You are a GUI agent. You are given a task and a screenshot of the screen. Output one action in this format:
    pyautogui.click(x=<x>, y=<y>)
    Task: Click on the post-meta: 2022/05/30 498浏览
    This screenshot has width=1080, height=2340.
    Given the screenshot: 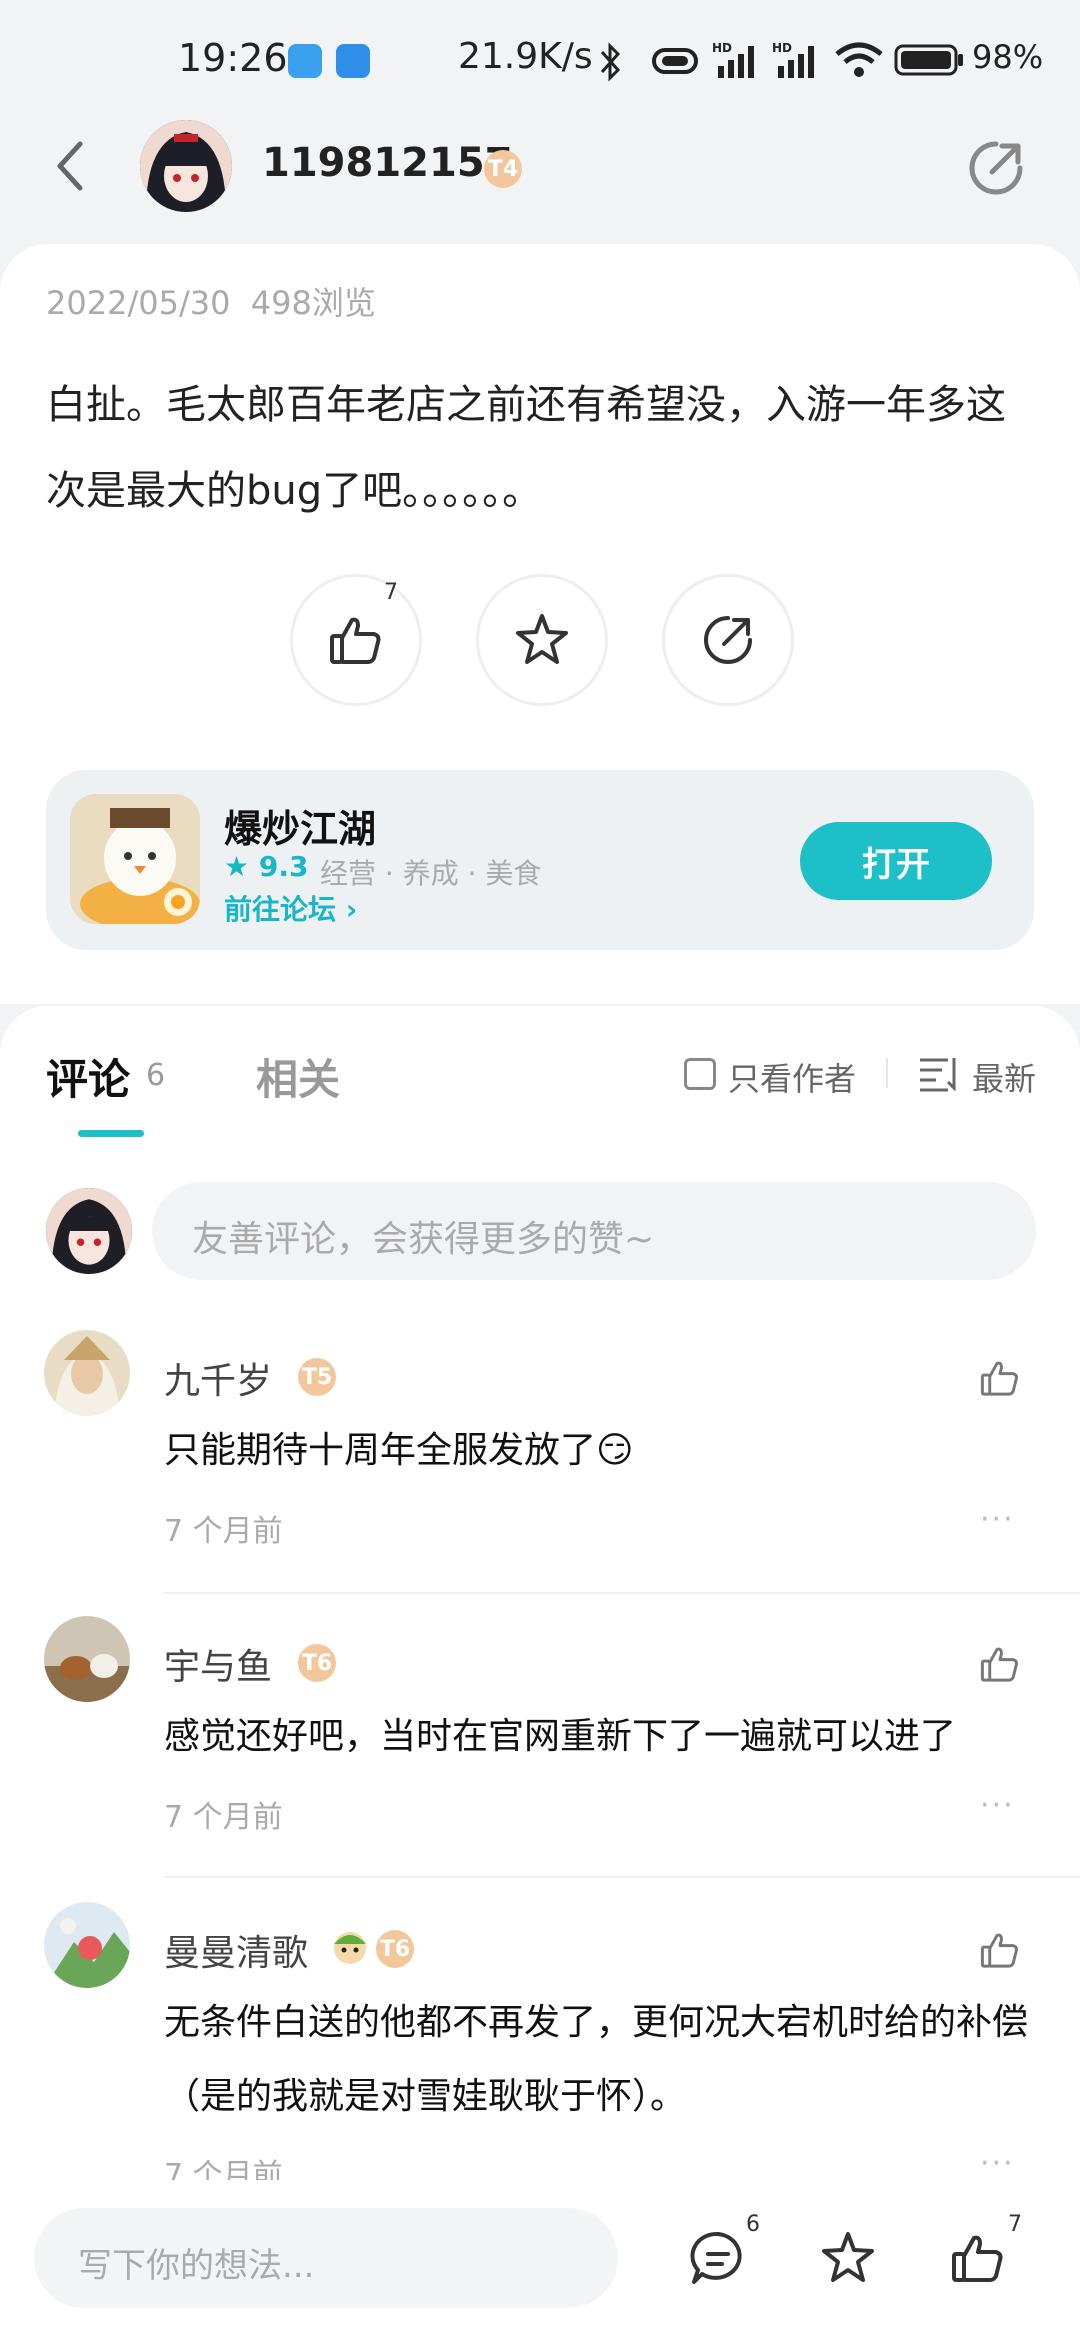 What is the action you would take?
    pyautogui.click(x=211, y=301)
    